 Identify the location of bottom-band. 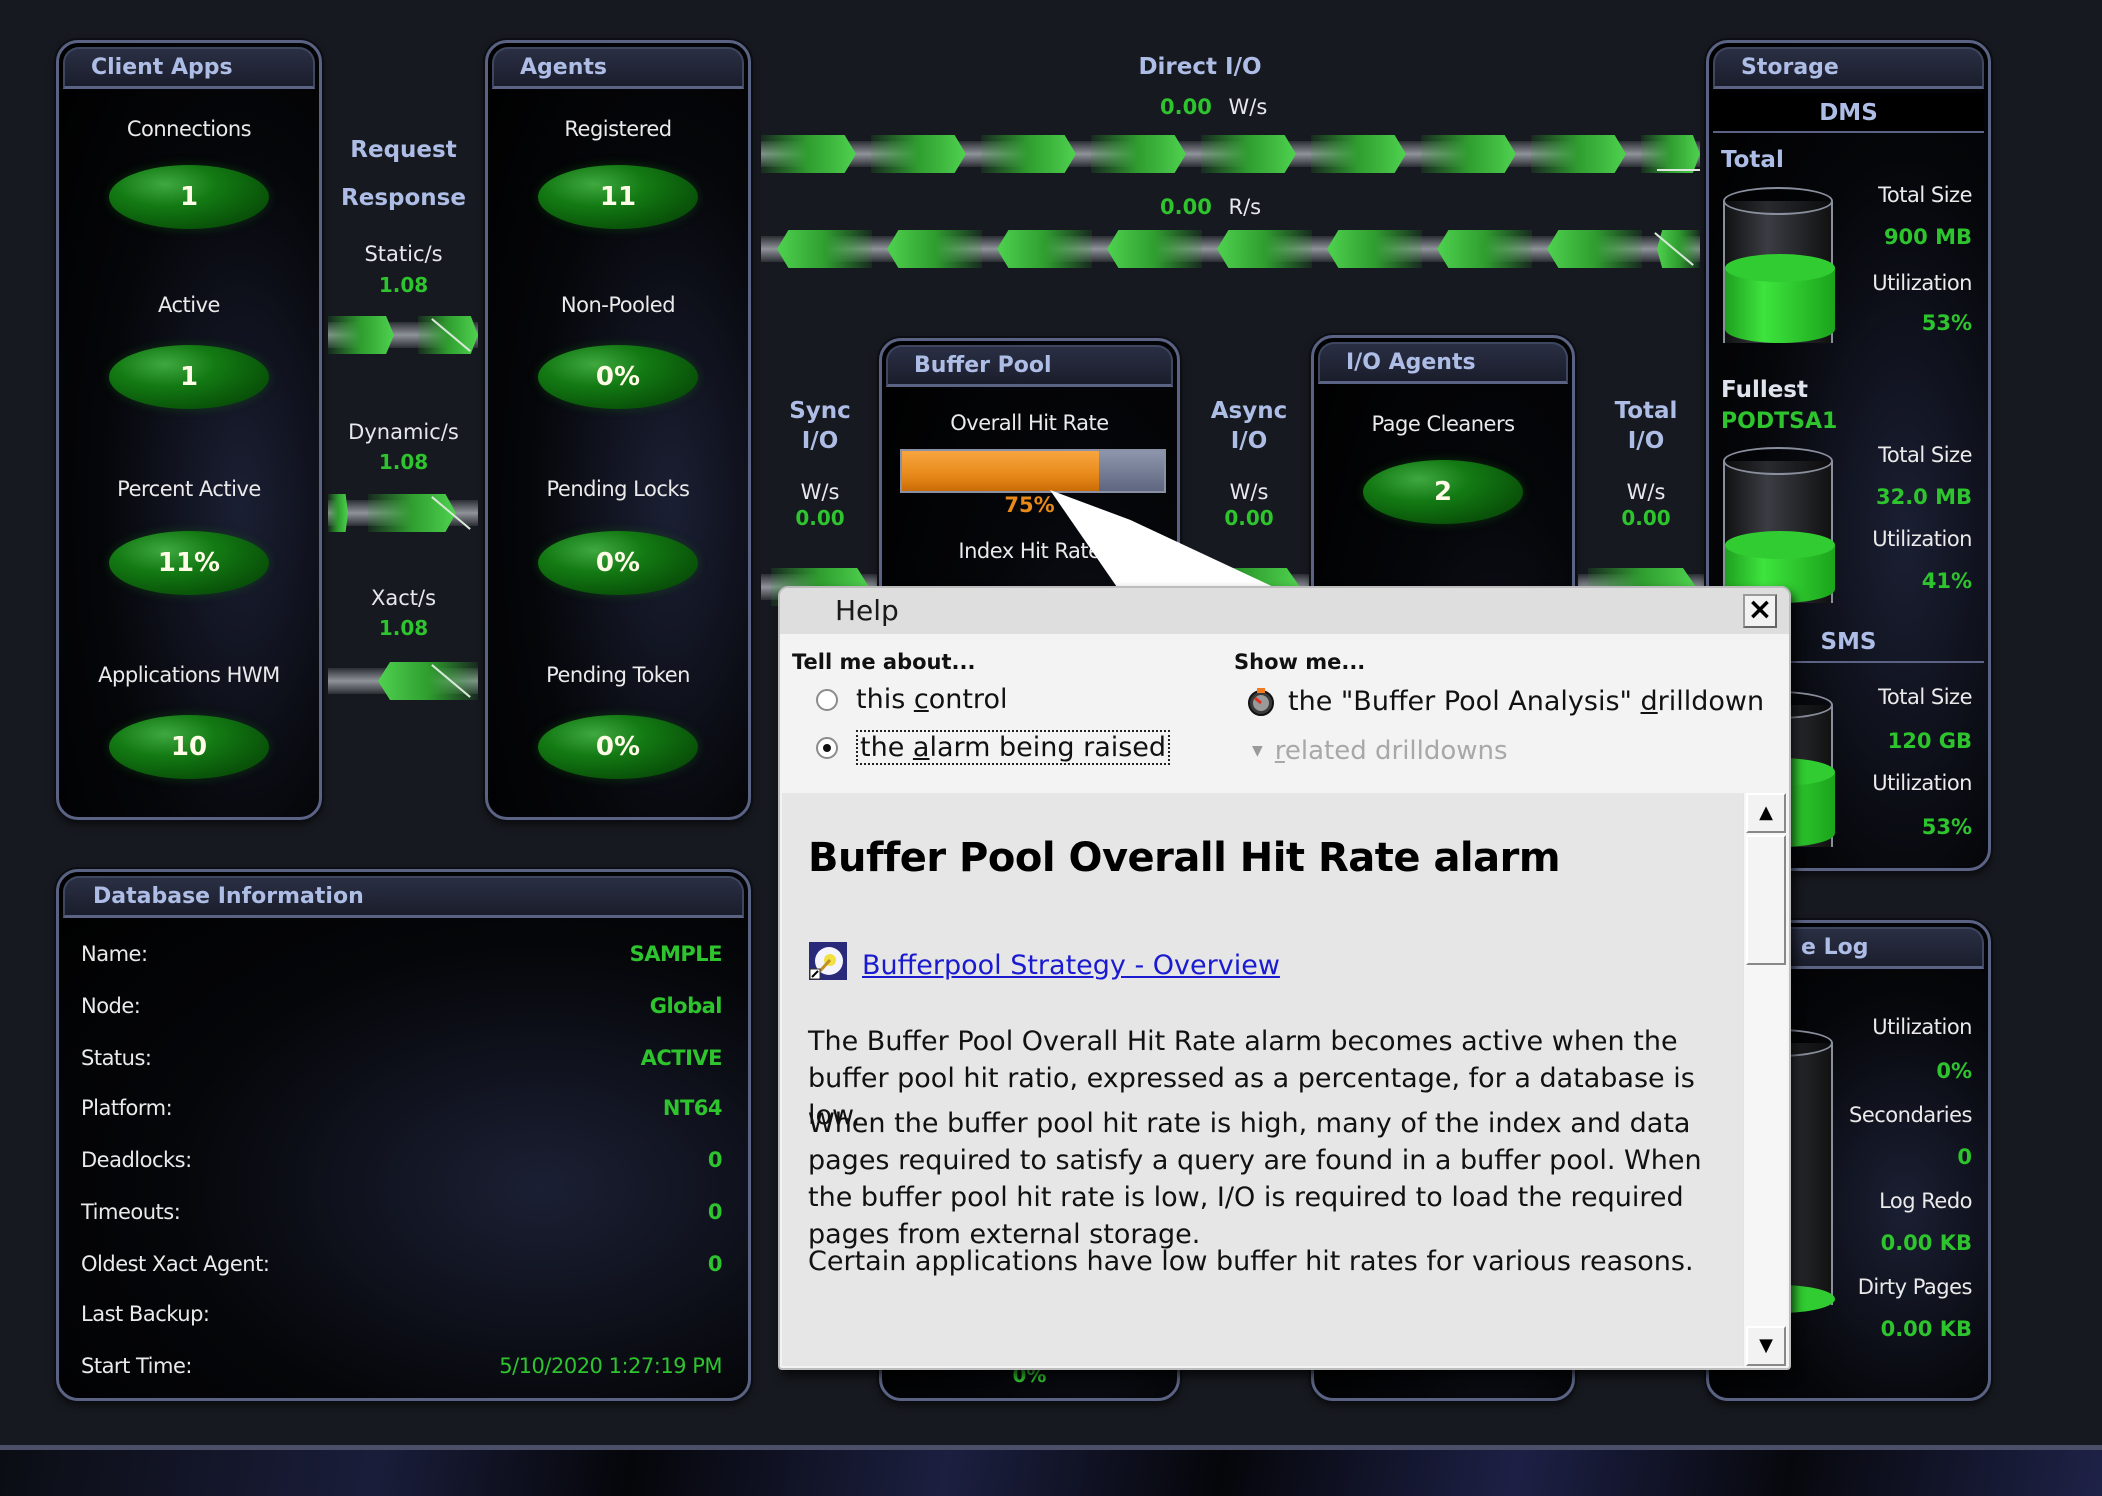
(1051, 1470).